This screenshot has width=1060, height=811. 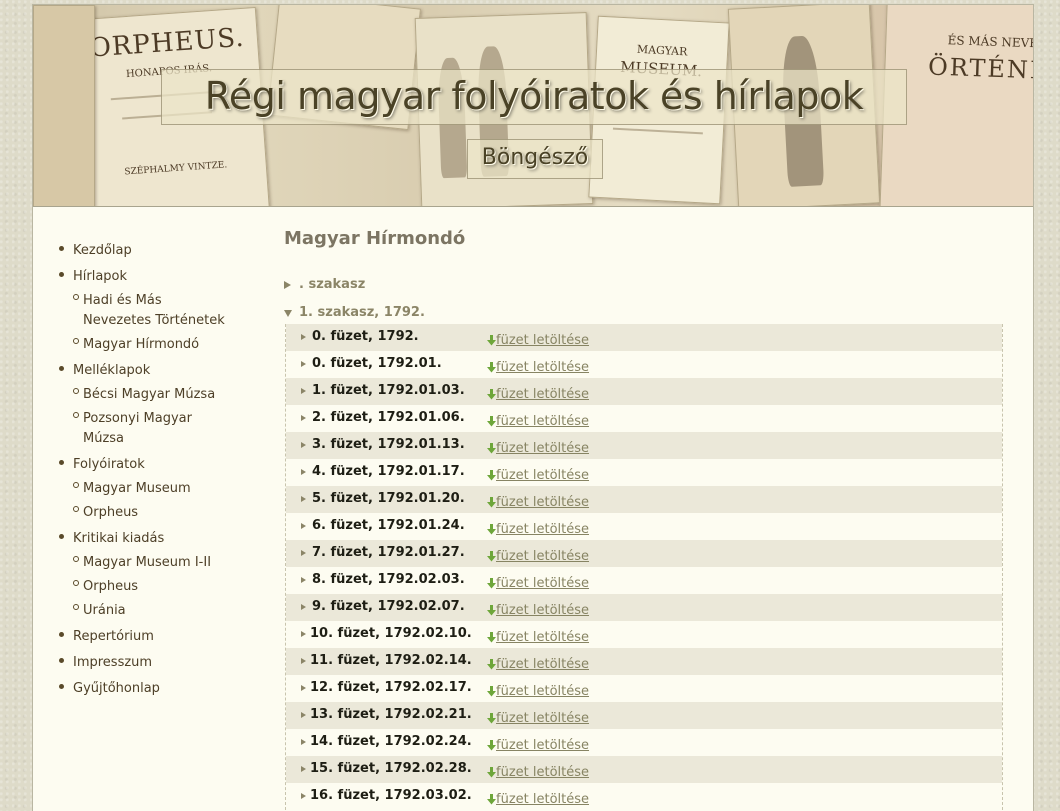 I want to click on sidebar-sublist: Bécsi Magyar Múzsa Pozsonyi Magyar Múzsa, so click(x=161, y=415).